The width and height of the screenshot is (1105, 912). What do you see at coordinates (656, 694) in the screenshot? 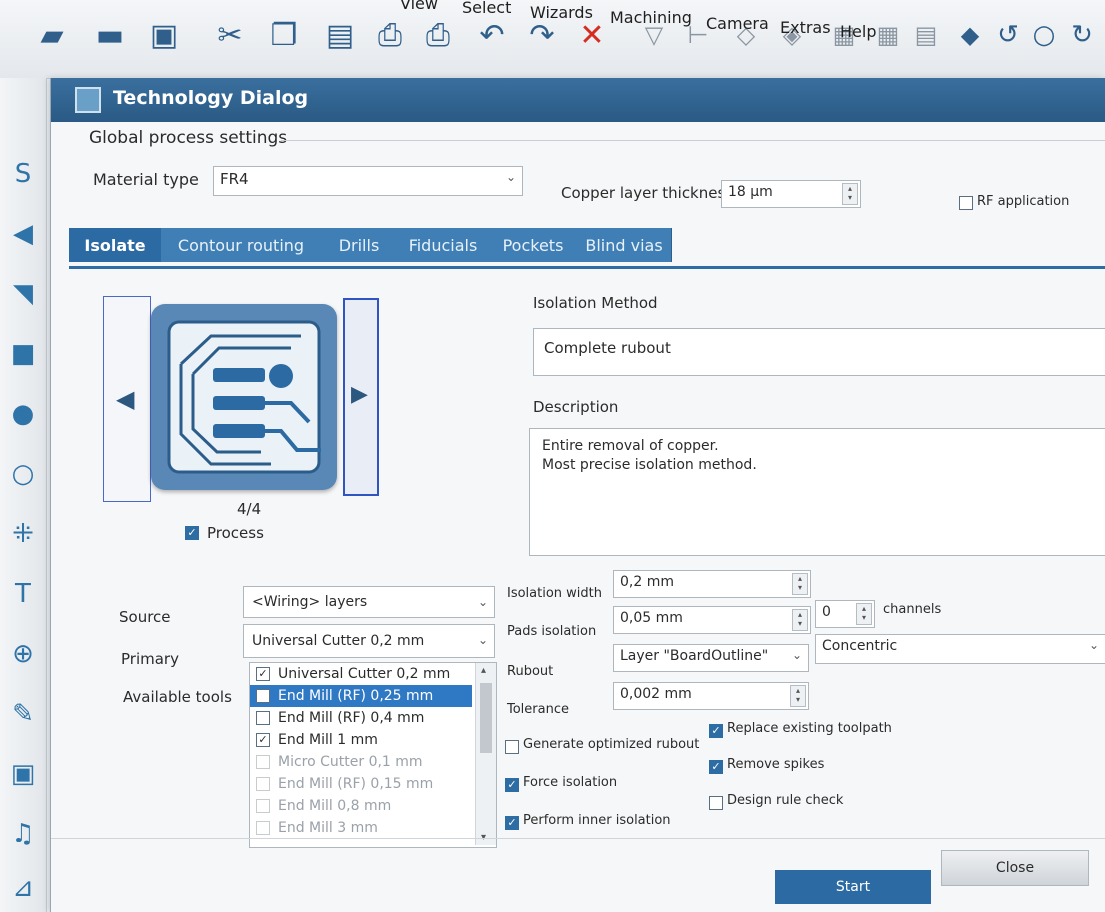
I see `tolerance-value: 0,002 mm` at bounding box center [656, 694].